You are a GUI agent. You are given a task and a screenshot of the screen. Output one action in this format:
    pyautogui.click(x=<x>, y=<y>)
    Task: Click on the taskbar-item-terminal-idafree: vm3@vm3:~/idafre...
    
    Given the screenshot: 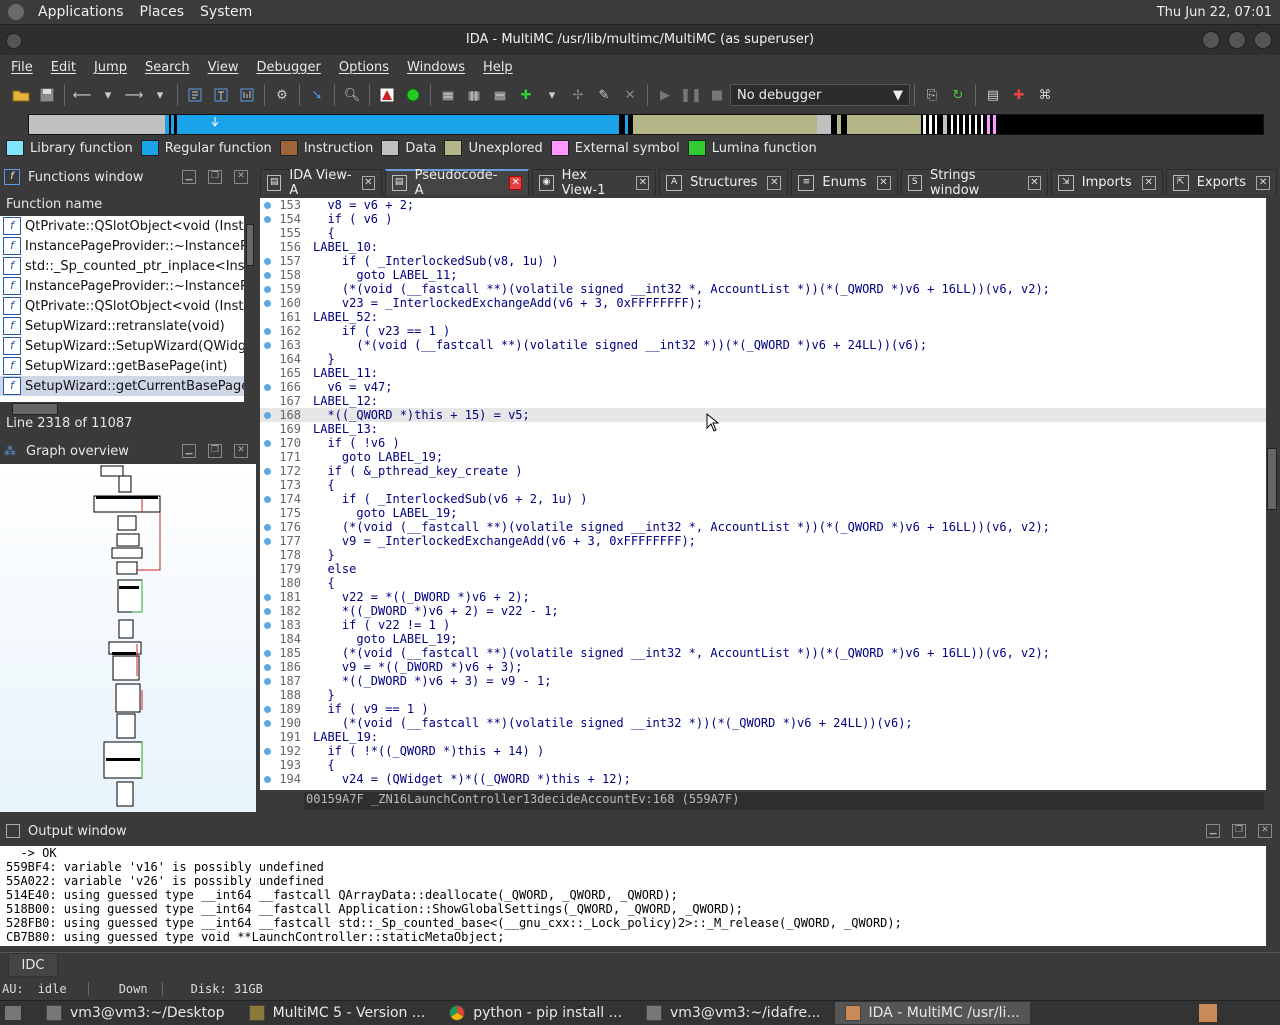 What is the action you would take?
    pyautogui.click(x=733, y=1013)
    